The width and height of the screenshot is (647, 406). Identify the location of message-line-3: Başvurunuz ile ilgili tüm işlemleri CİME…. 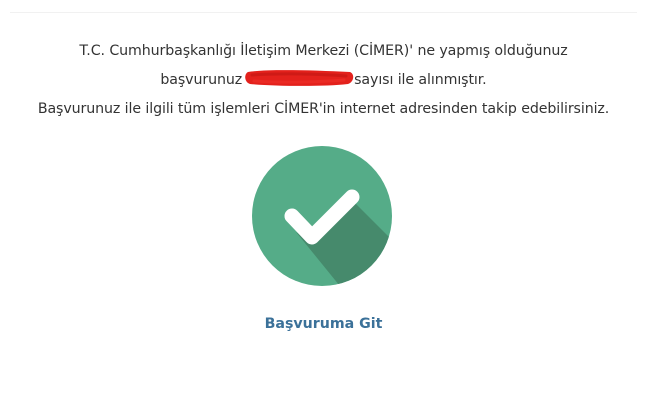
(323, 109).